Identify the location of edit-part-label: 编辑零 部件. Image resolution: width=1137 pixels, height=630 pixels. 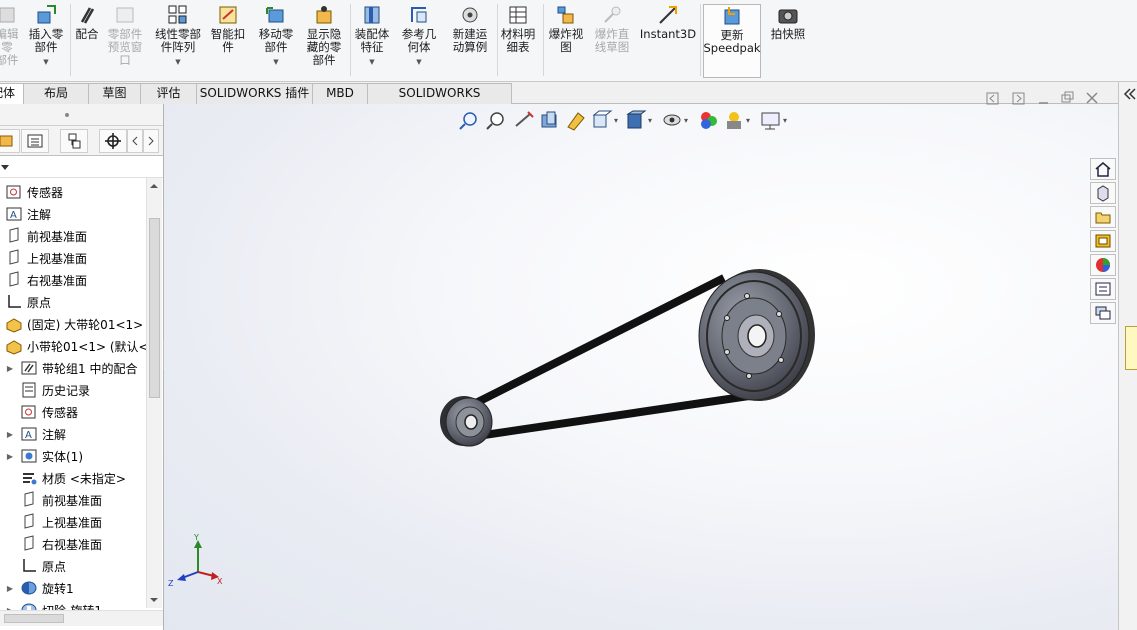
(9, 47).